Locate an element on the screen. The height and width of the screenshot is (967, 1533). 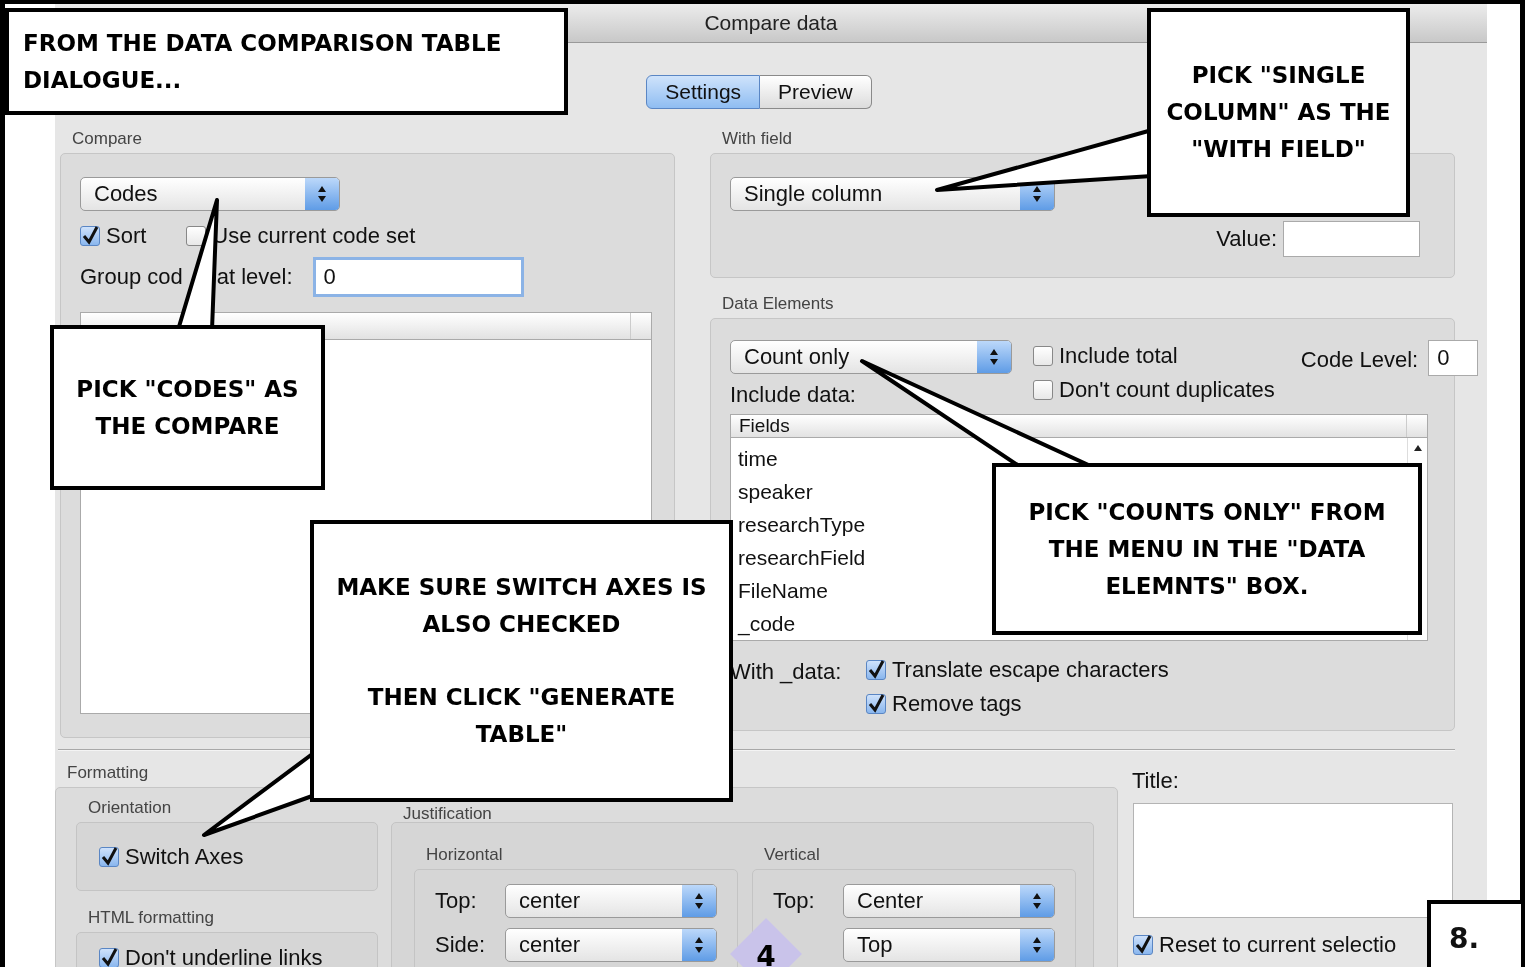
scroll-up-icon is located at coordinates (1417, 448).